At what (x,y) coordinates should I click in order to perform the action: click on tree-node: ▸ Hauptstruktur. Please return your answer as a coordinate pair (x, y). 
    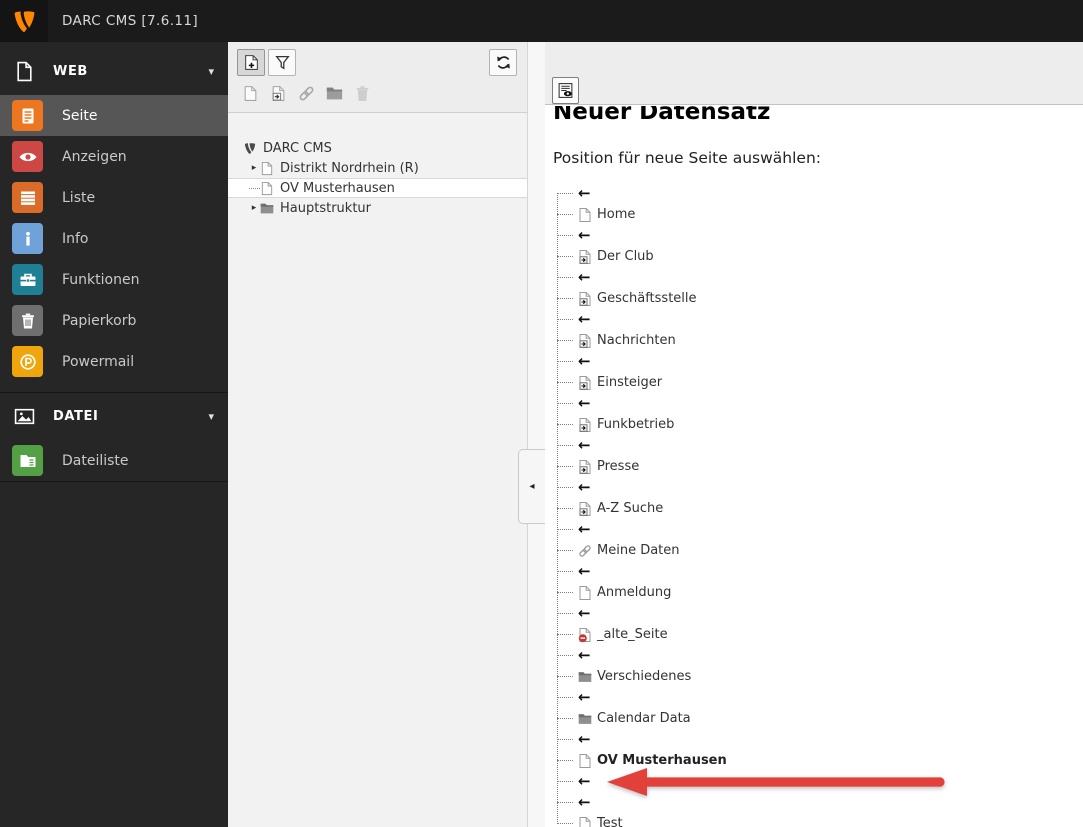
    Looking at the image, I should click on (377, 208).